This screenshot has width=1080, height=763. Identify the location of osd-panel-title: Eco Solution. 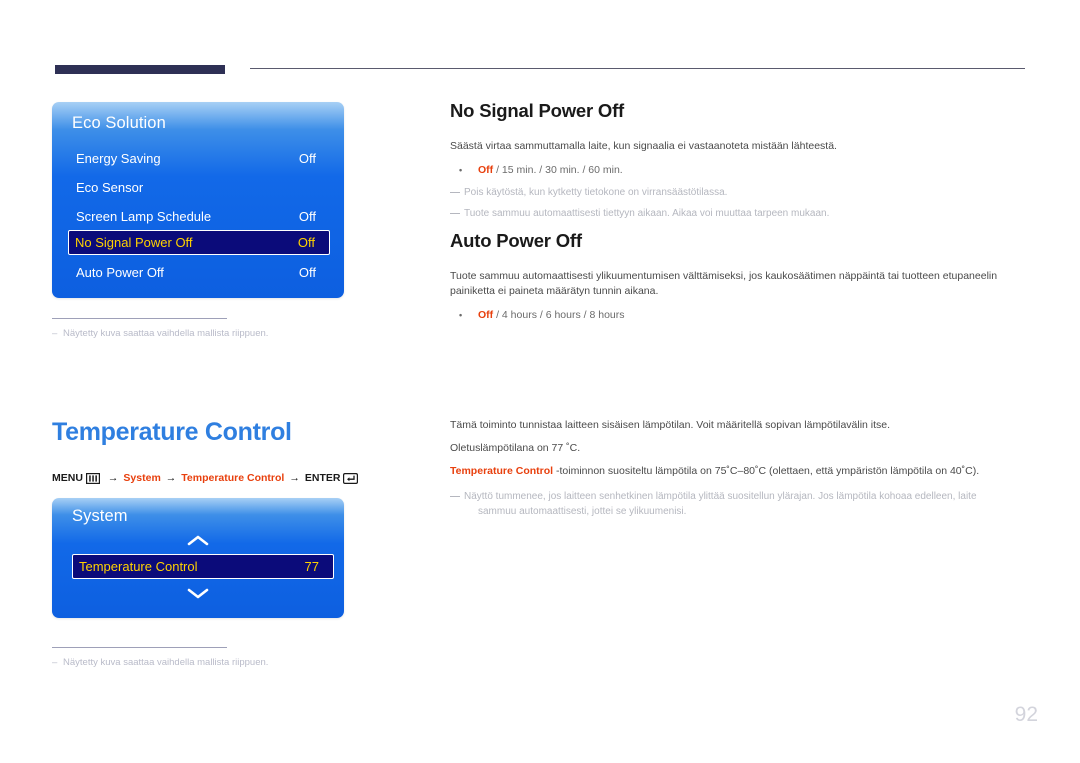
(119, 123).